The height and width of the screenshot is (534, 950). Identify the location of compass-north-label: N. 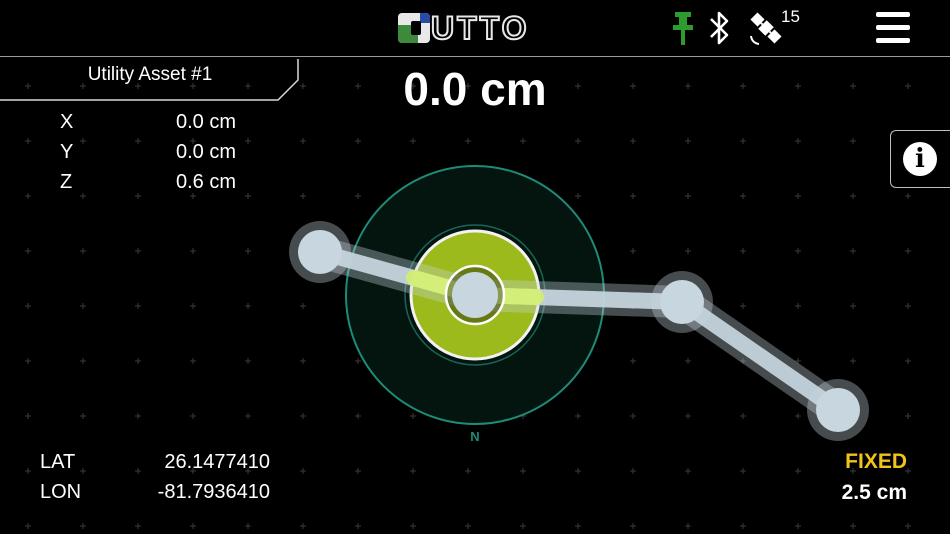
(474, 436).